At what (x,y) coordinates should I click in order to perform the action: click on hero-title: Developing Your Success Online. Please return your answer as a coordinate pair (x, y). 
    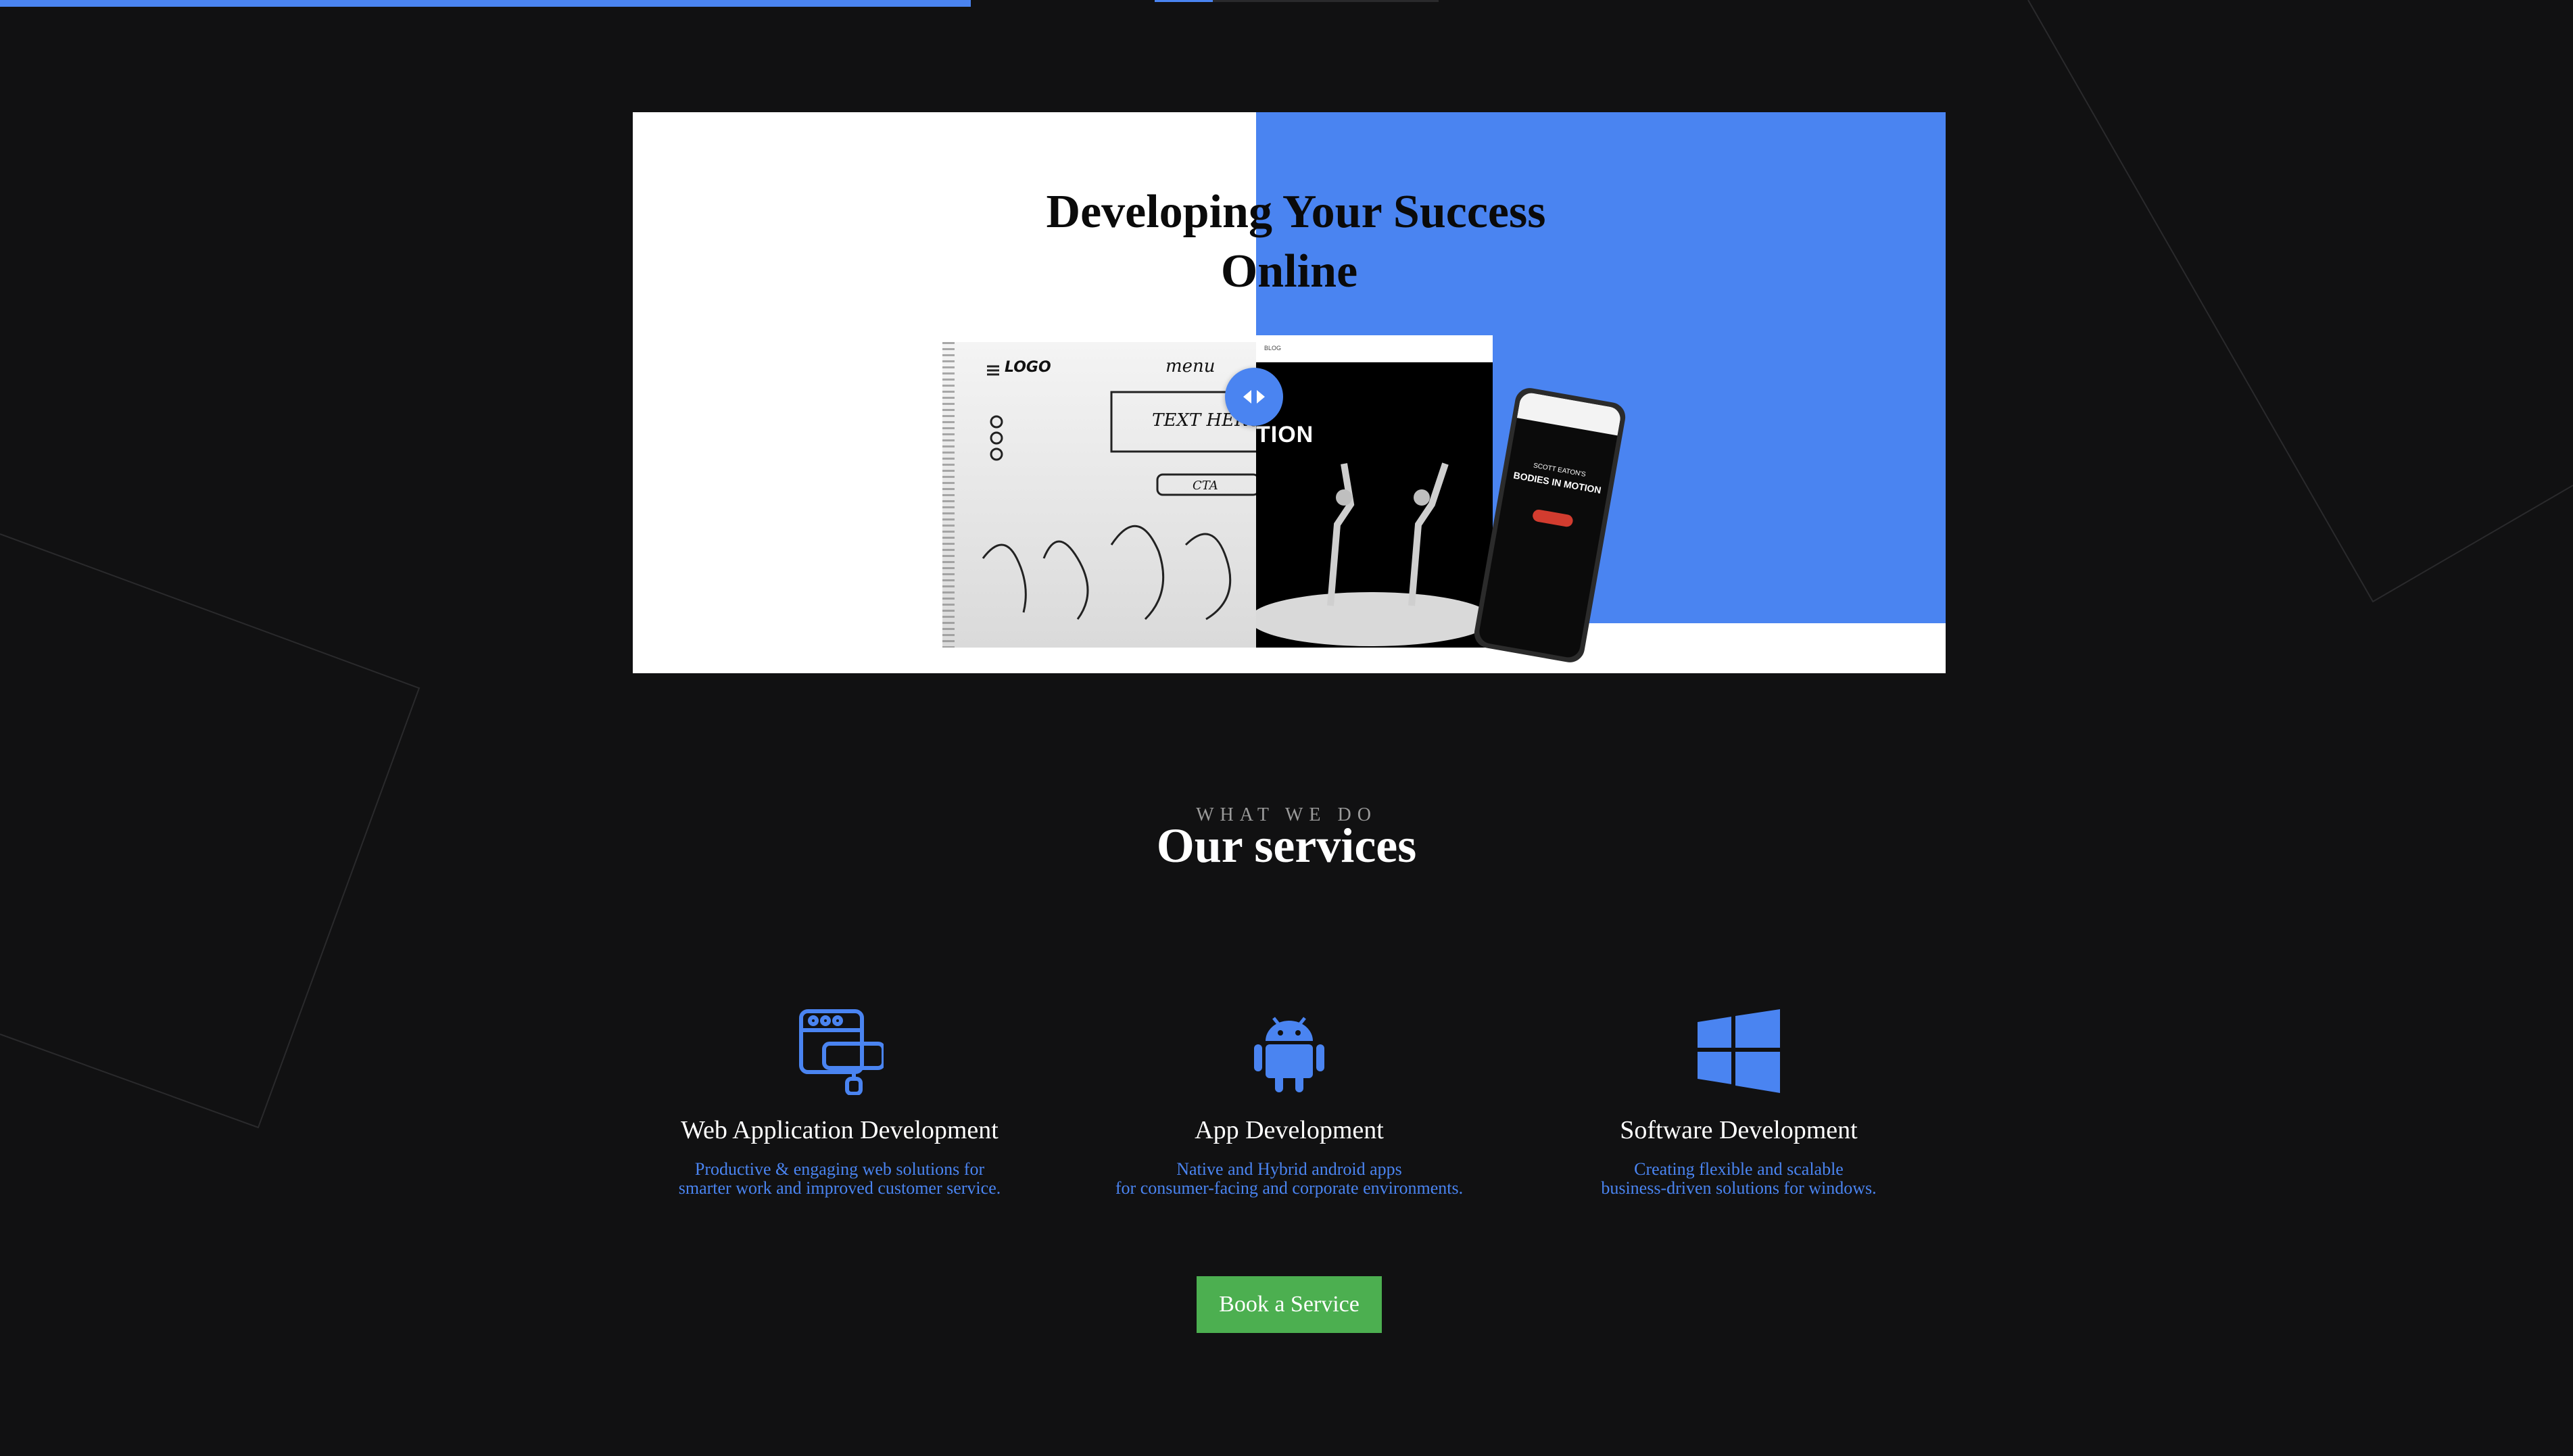
    Looking at the image, I should click on (1290, 242).